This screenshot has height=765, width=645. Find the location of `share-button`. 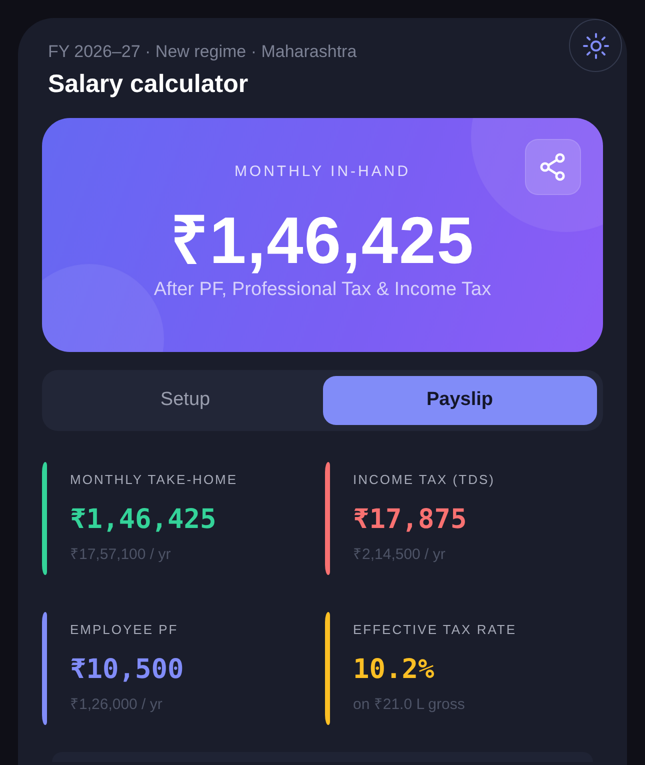

share-button is located at coordinates (553, 167).